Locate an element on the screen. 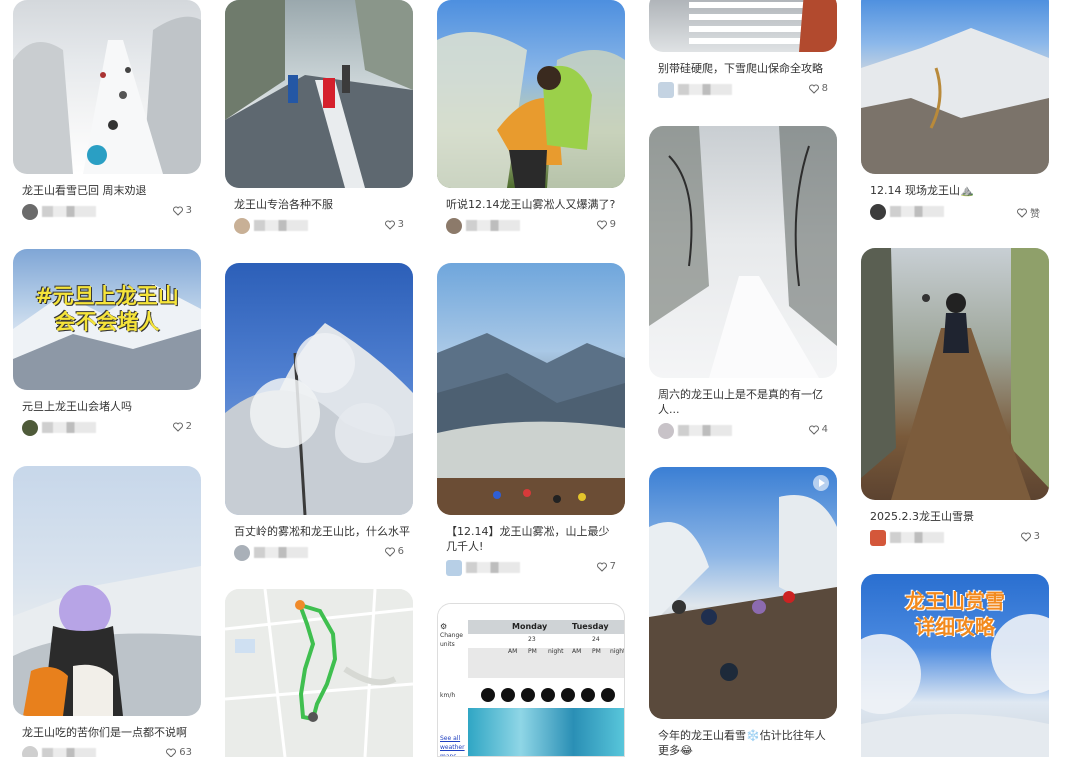 Image resolution: width=1069 pixels, height=757 pixels. note-card: 2025.2.3龙王山雪景 3 is located at coordinates (955, 397).